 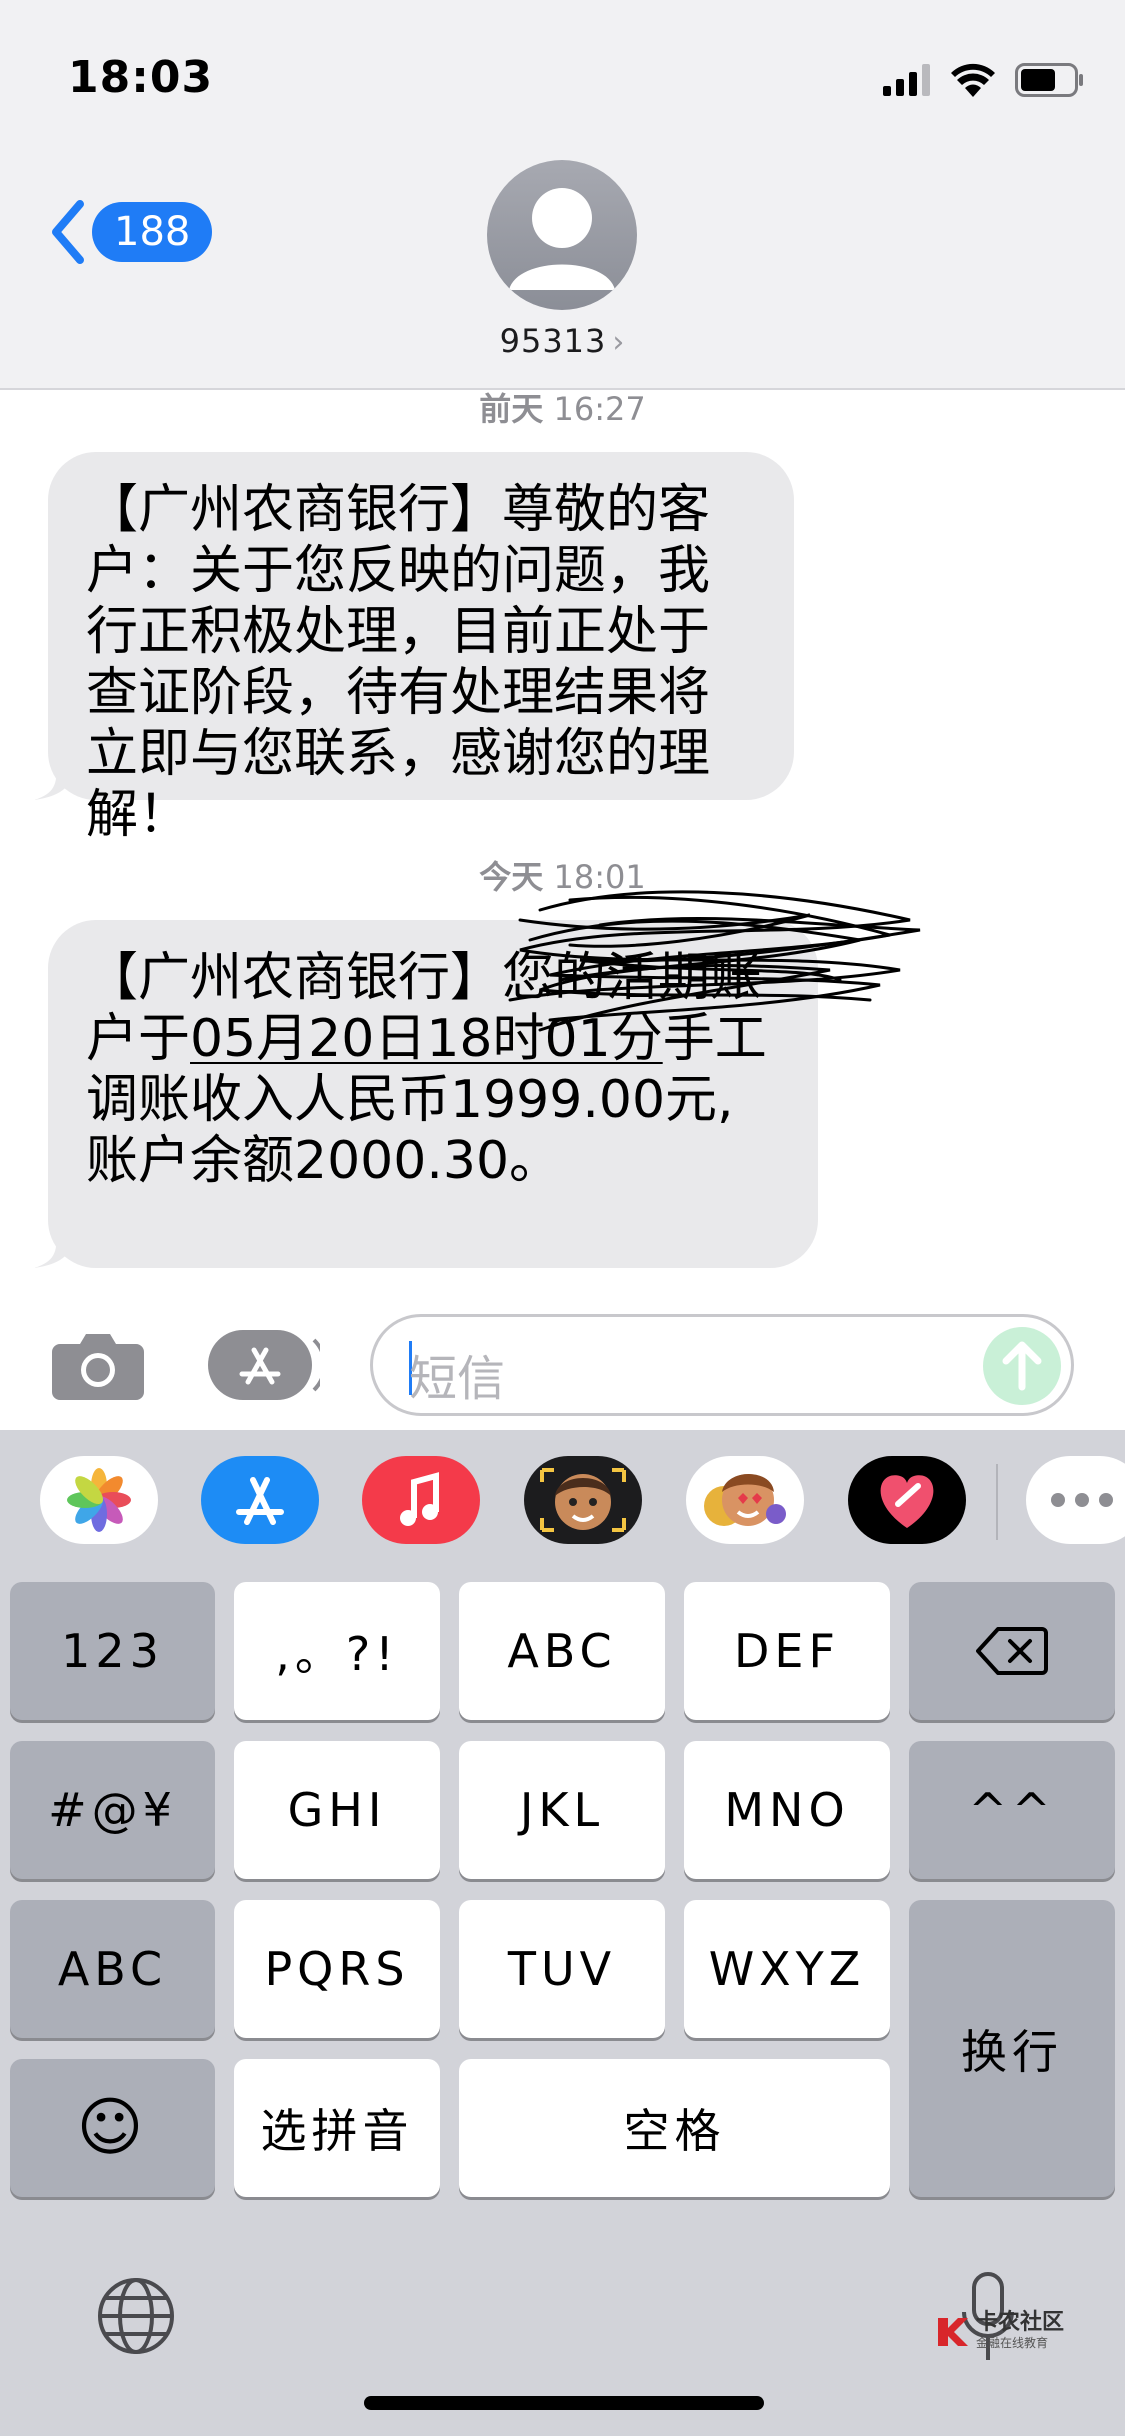 What do you see at coordinates (112, 1969) in the screenshot?
I see `key-latin-abc: ABC` at bounding box center [112, 1969].